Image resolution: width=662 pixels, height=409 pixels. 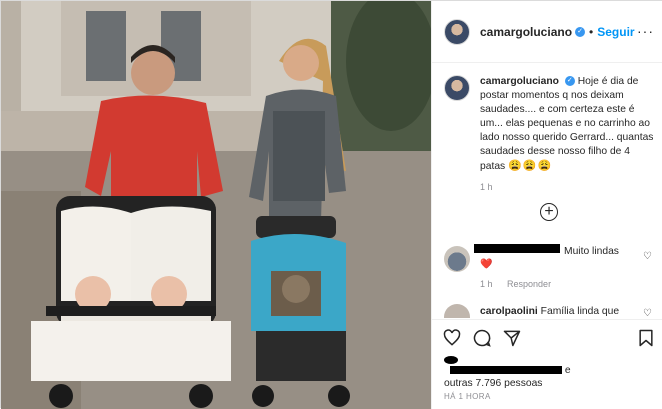 What do you see at coordinates (506, 370) in the screenshot?
I see `redacted-liker` at bounding box center [506, 370].